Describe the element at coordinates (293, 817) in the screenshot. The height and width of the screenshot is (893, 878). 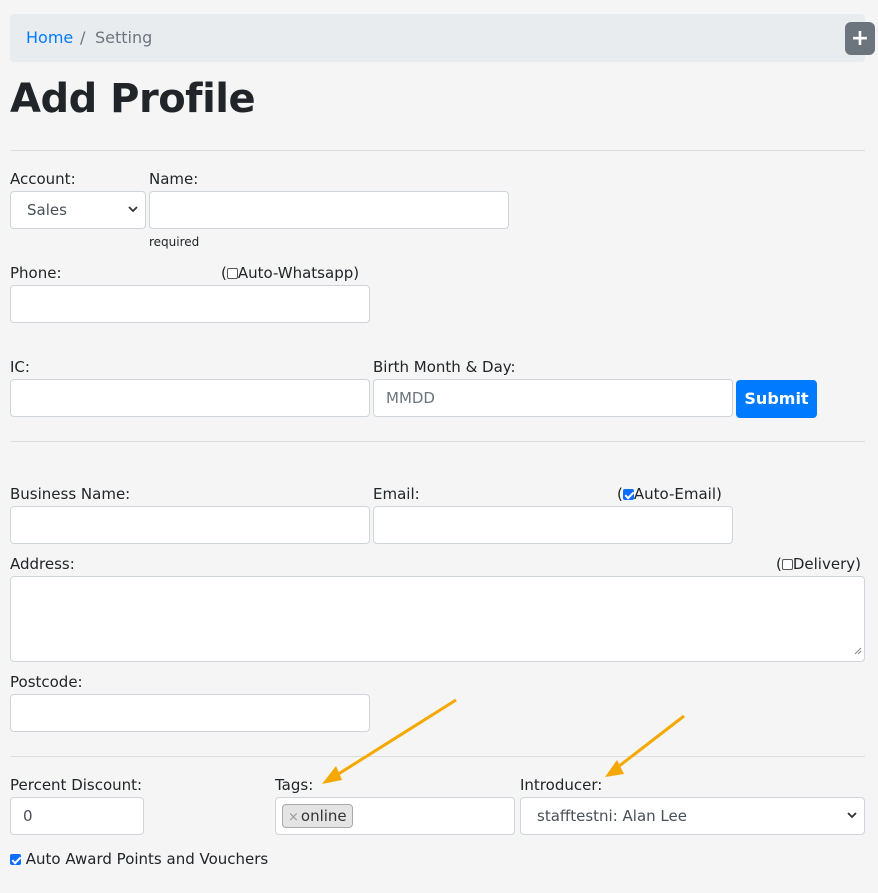
I see `tag-remove-icon: ×` at that location.